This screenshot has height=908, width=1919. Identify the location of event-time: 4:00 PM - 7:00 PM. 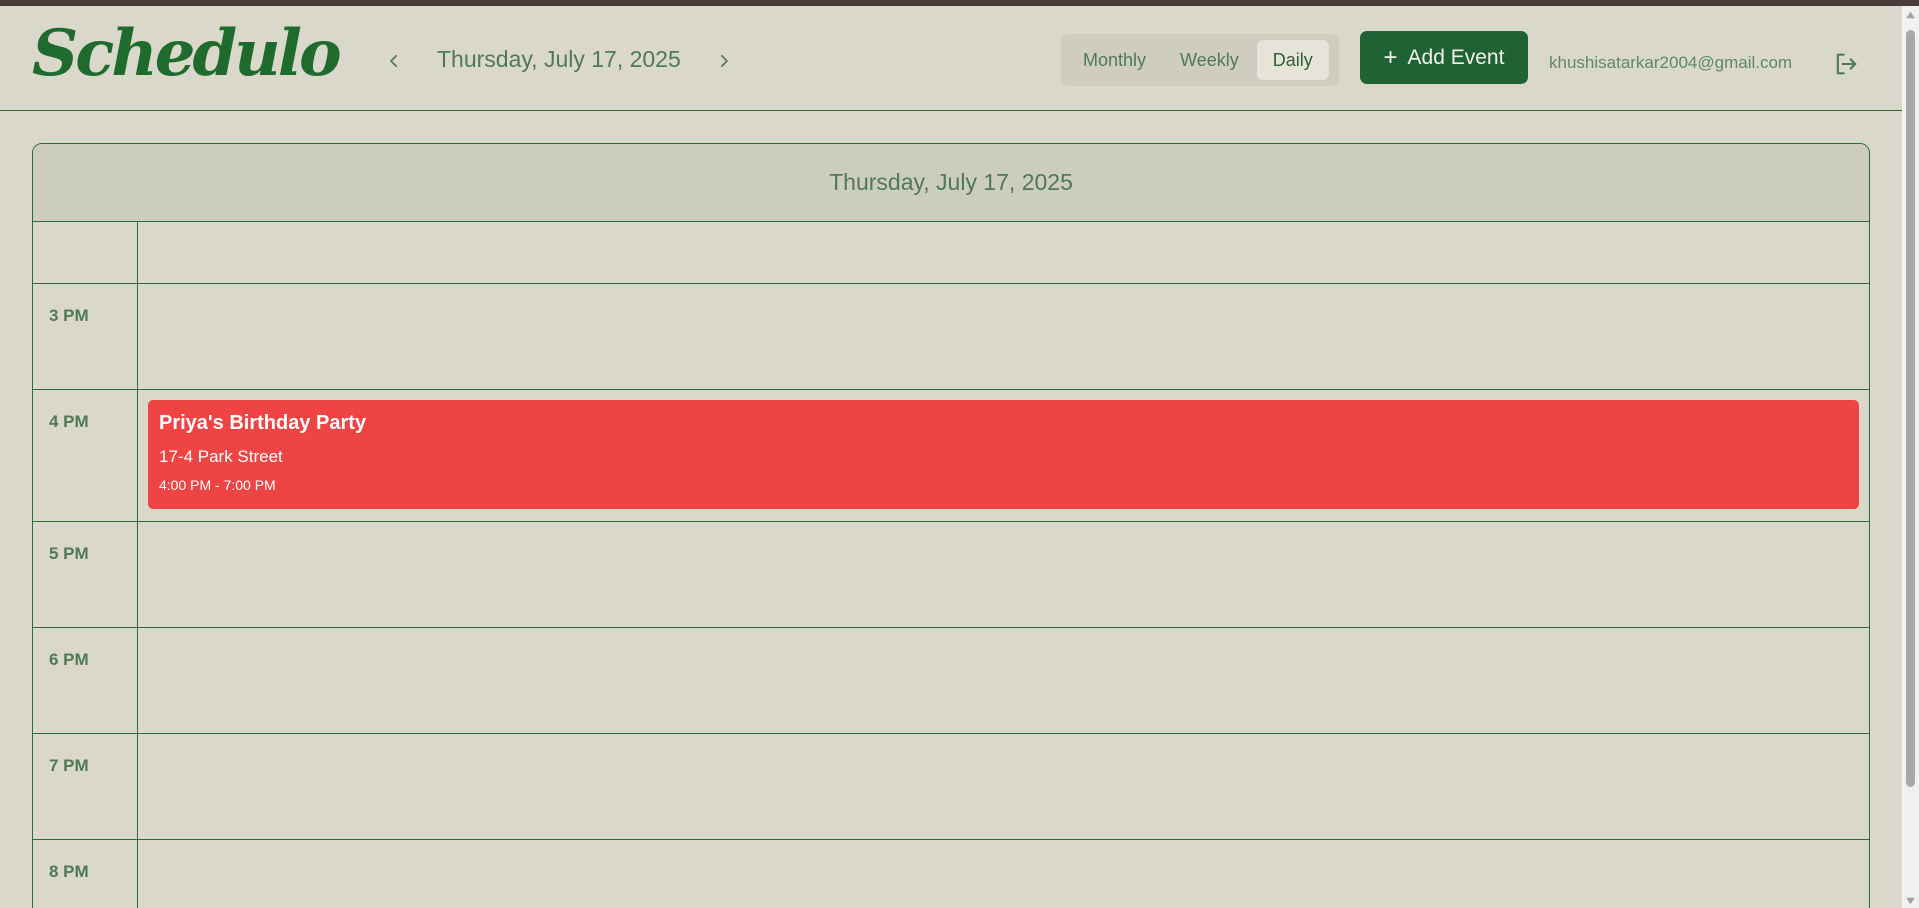
(217, 485).